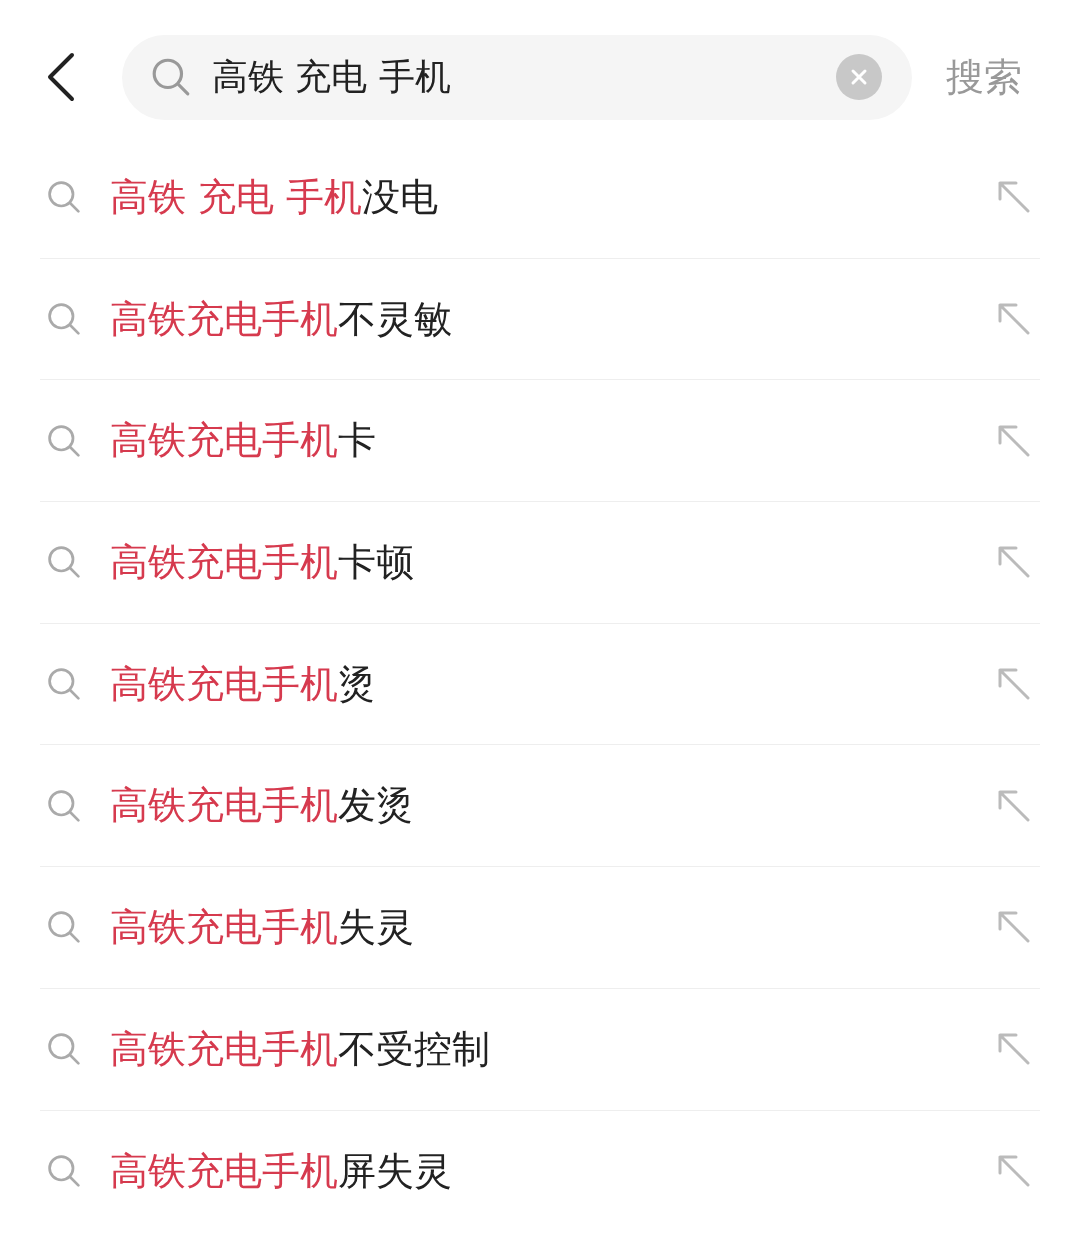 This screenshot has height=1233, width=1080. I want to click on suggestion-item: 高铁充电手机发烫, so click(540, 806).